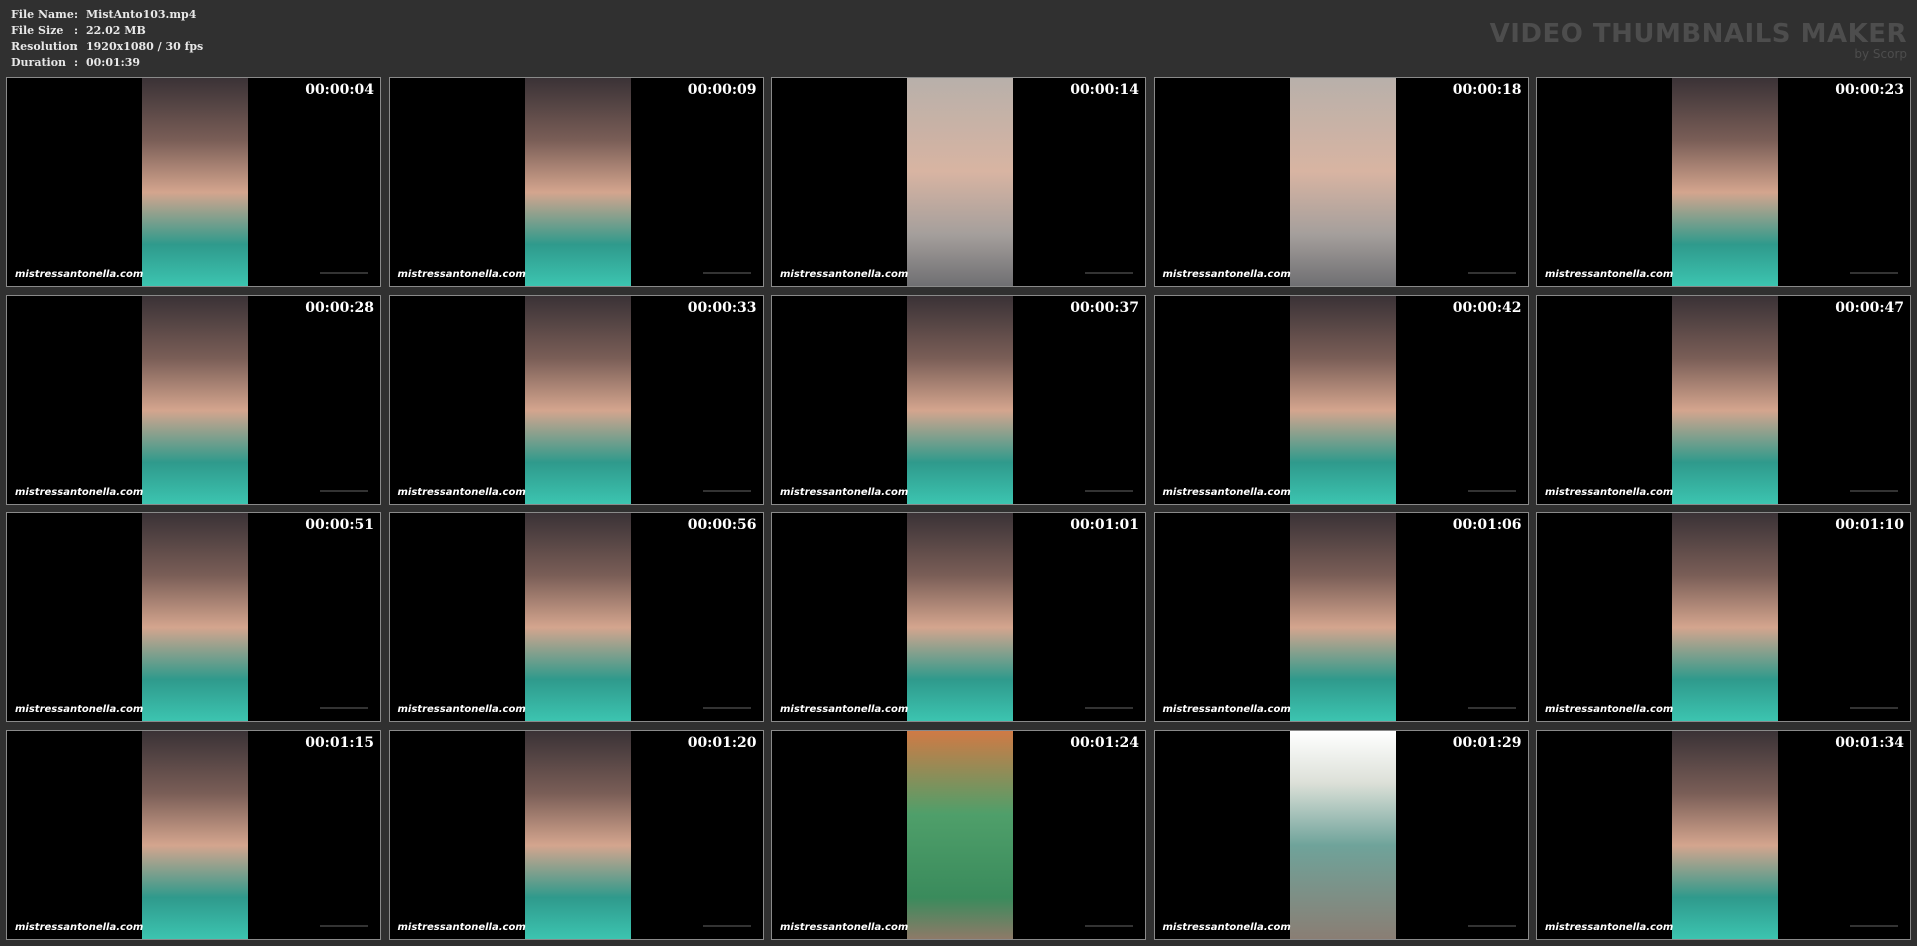 The width and height of the screenshot is (1917, 946). Describe the element at coordinates (1869, 90) in the screenshot. I see `timestamp: 00:00:23` at that location.